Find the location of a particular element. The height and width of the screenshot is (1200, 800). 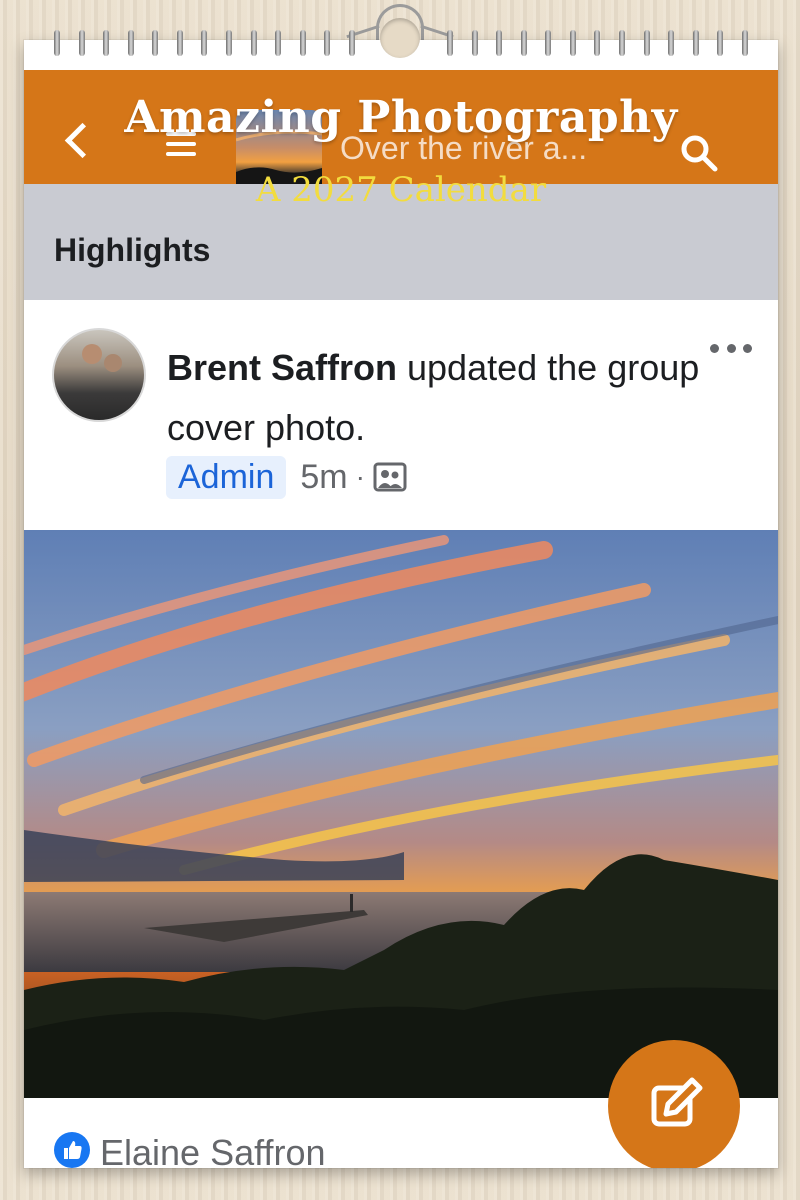

calendar-subtitle: A 2027 Calendar is located at coordinates (401, 190).